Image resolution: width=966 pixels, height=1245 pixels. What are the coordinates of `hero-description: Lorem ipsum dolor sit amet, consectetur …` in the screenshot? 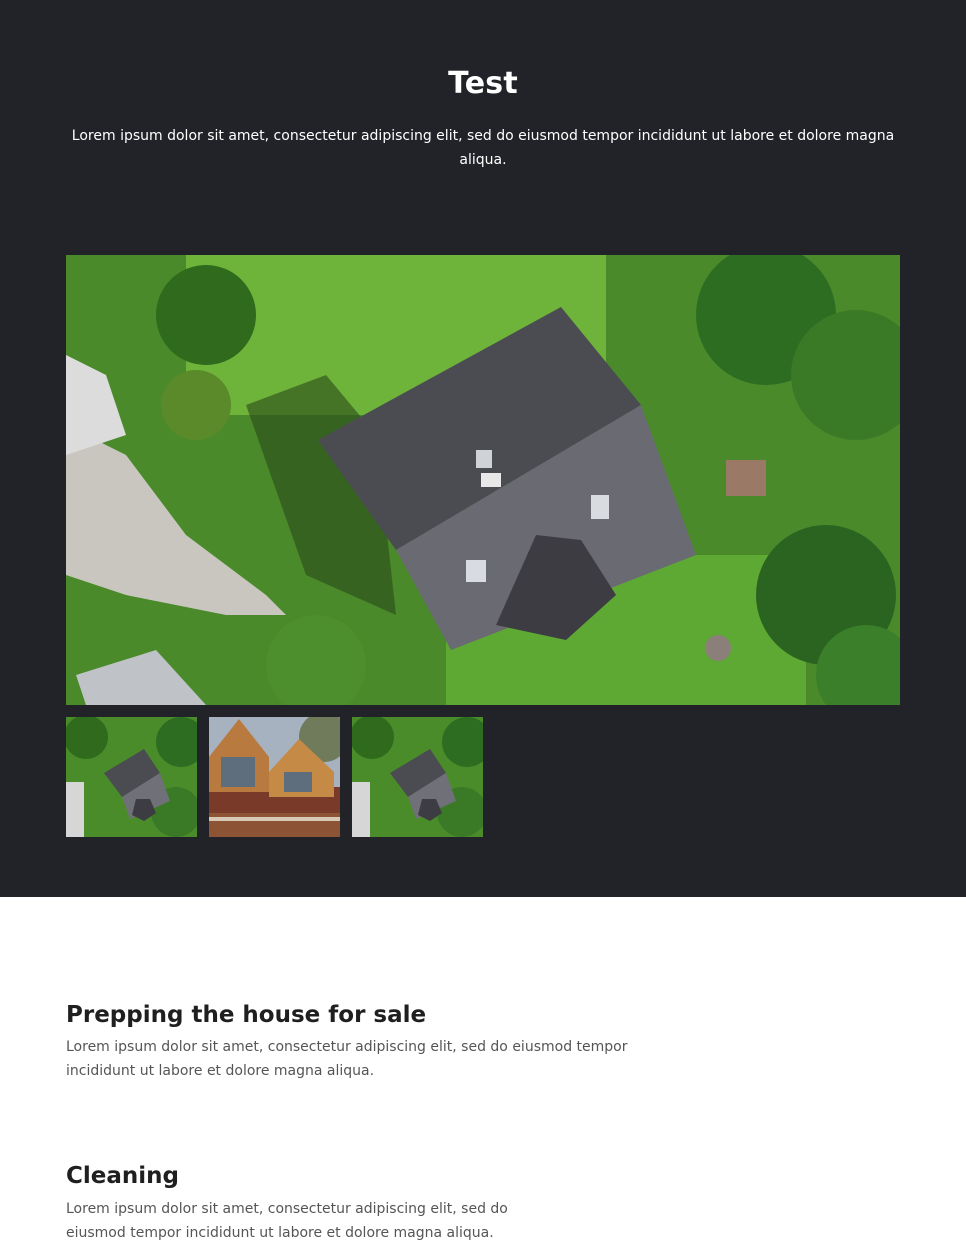 It's located at (483, 148).